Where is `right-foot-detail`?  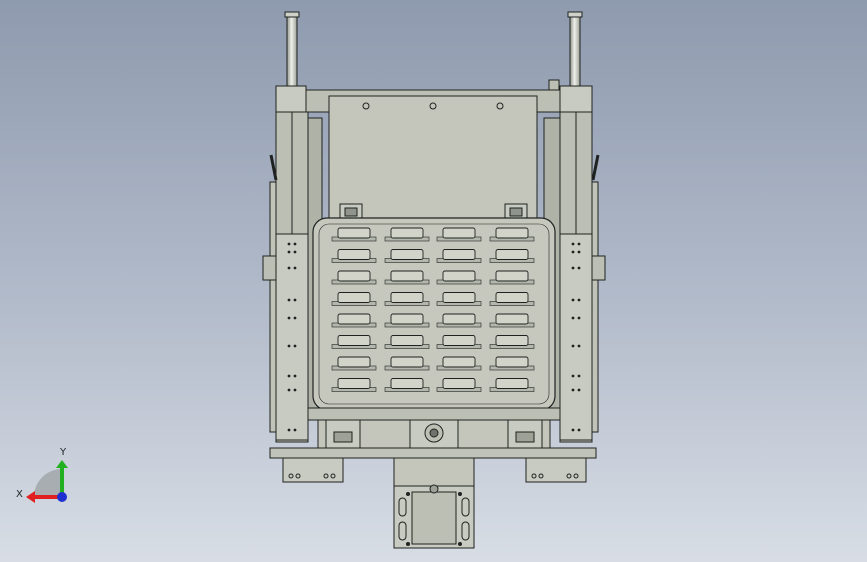
right-foot-detail is located at coordinates (525, 437).